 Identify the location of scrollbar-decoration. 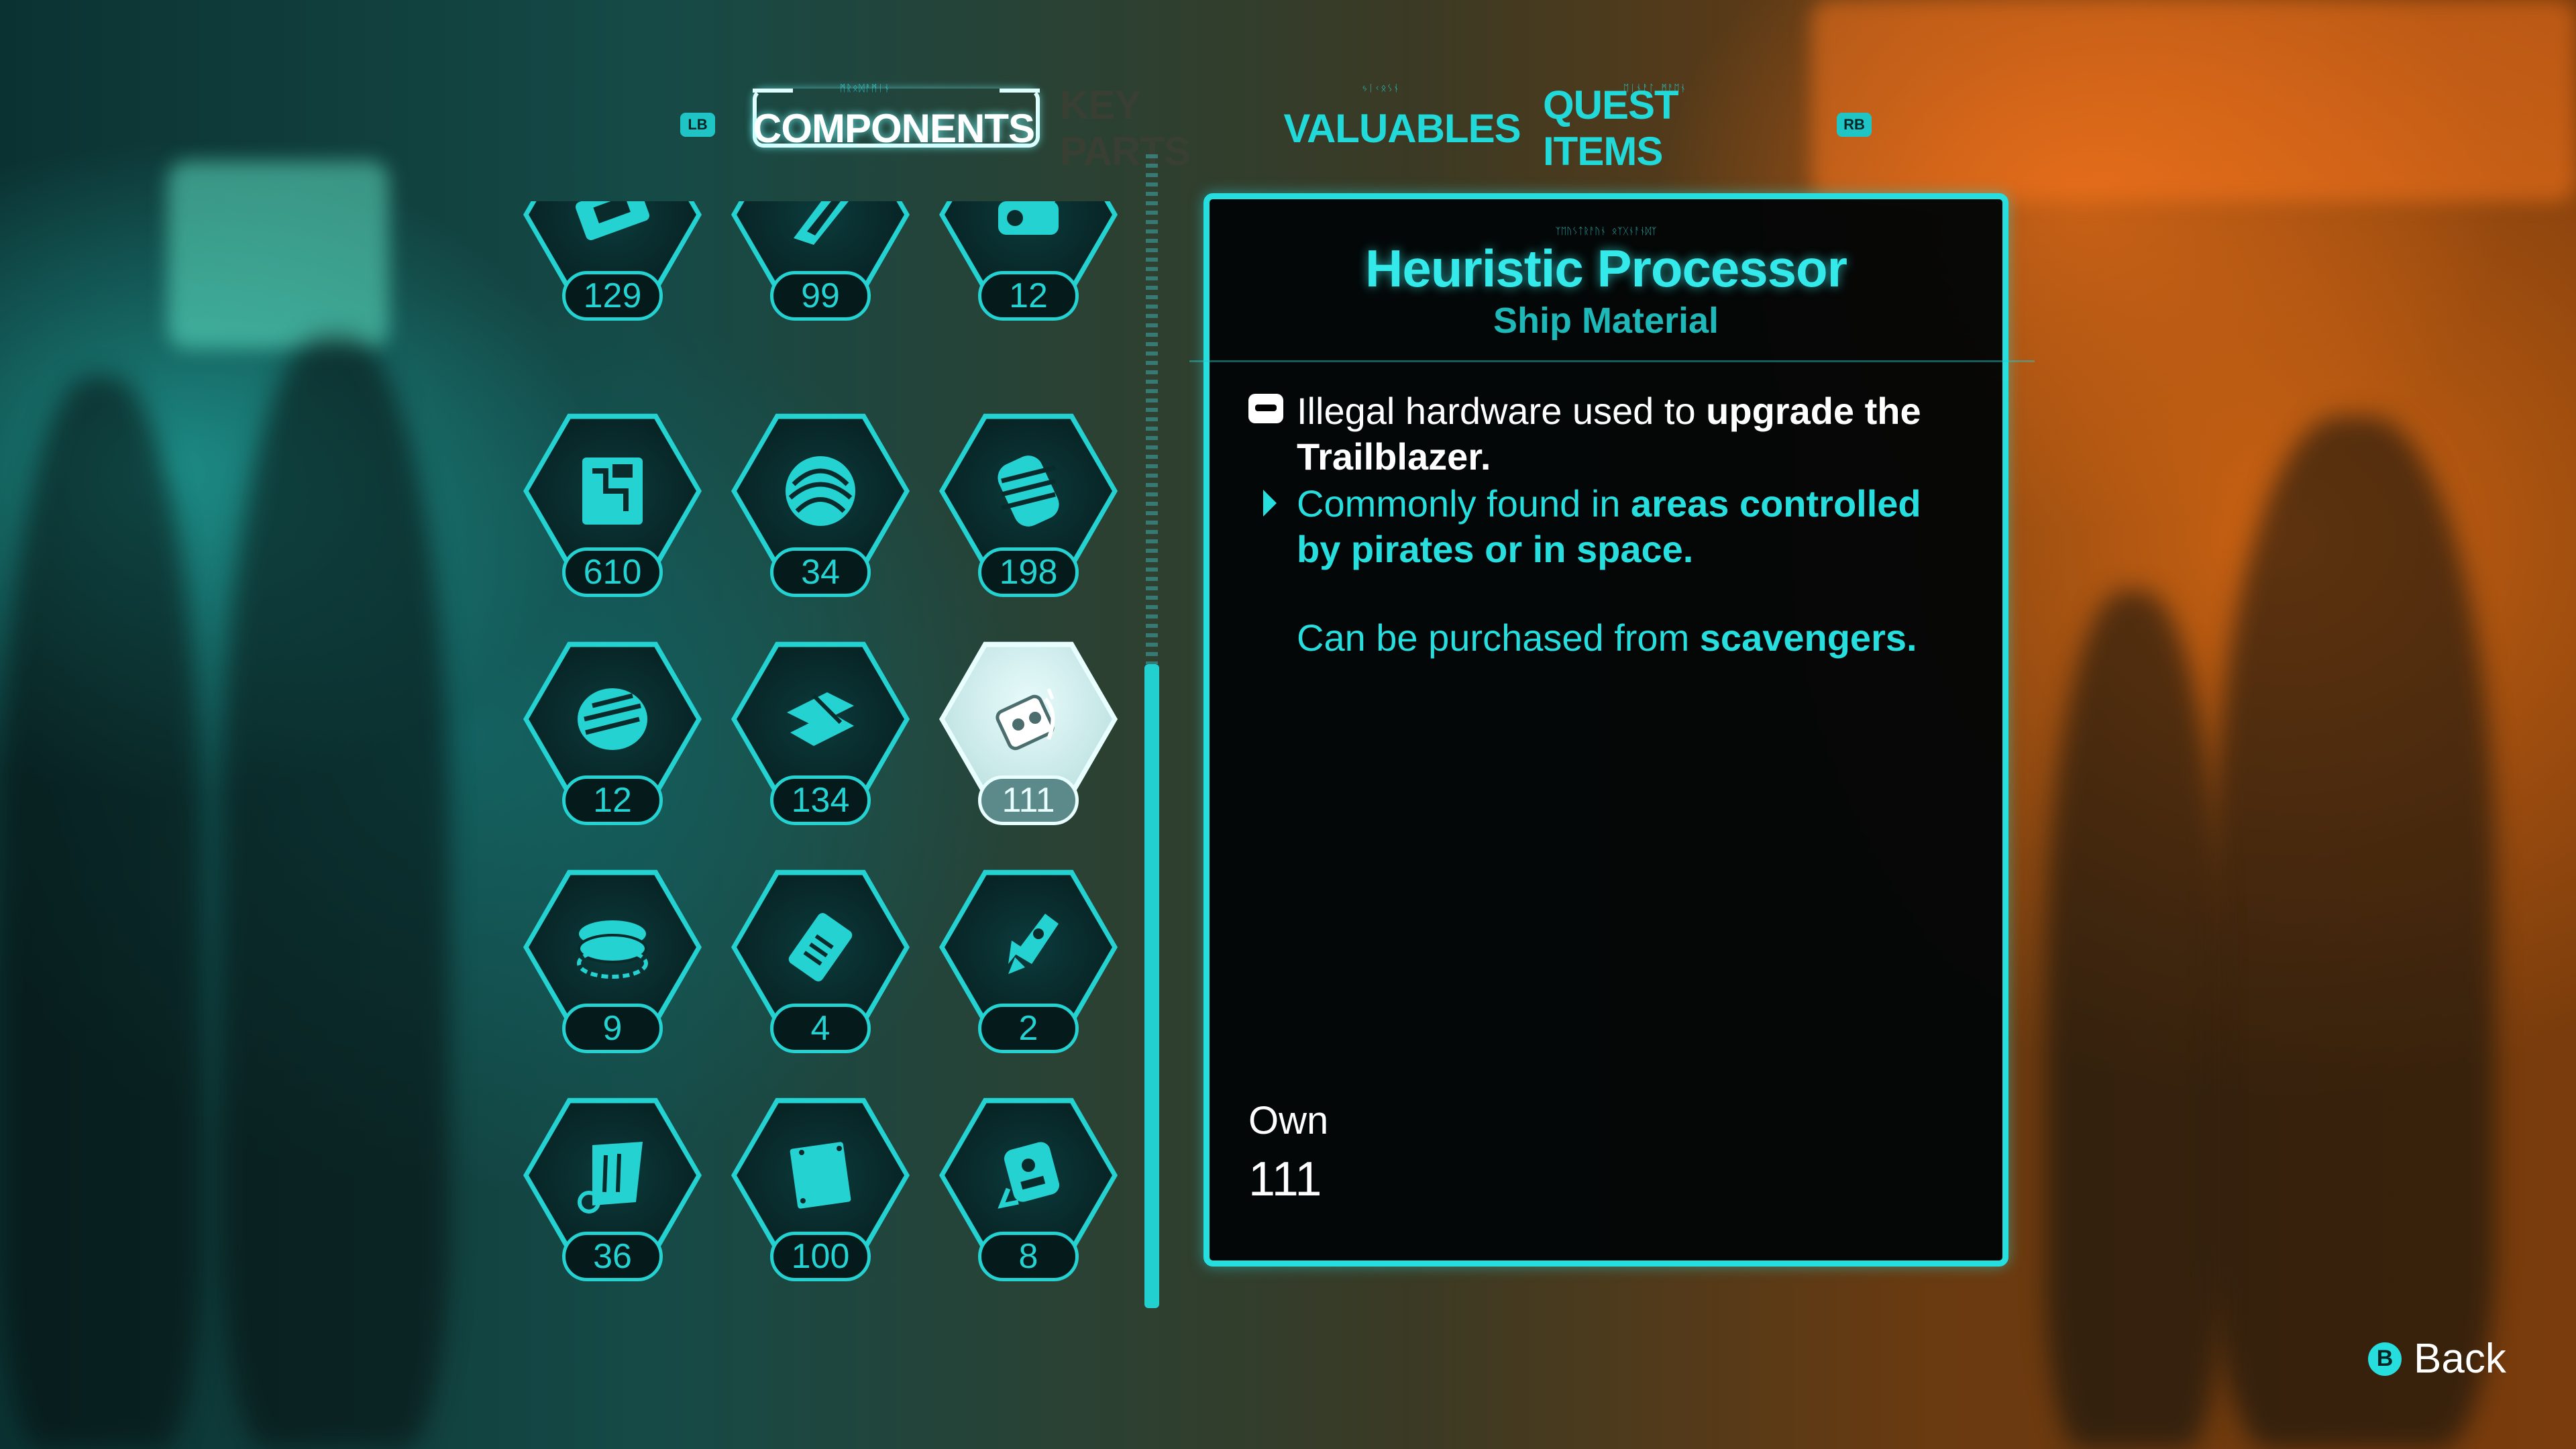
(1152, 409).